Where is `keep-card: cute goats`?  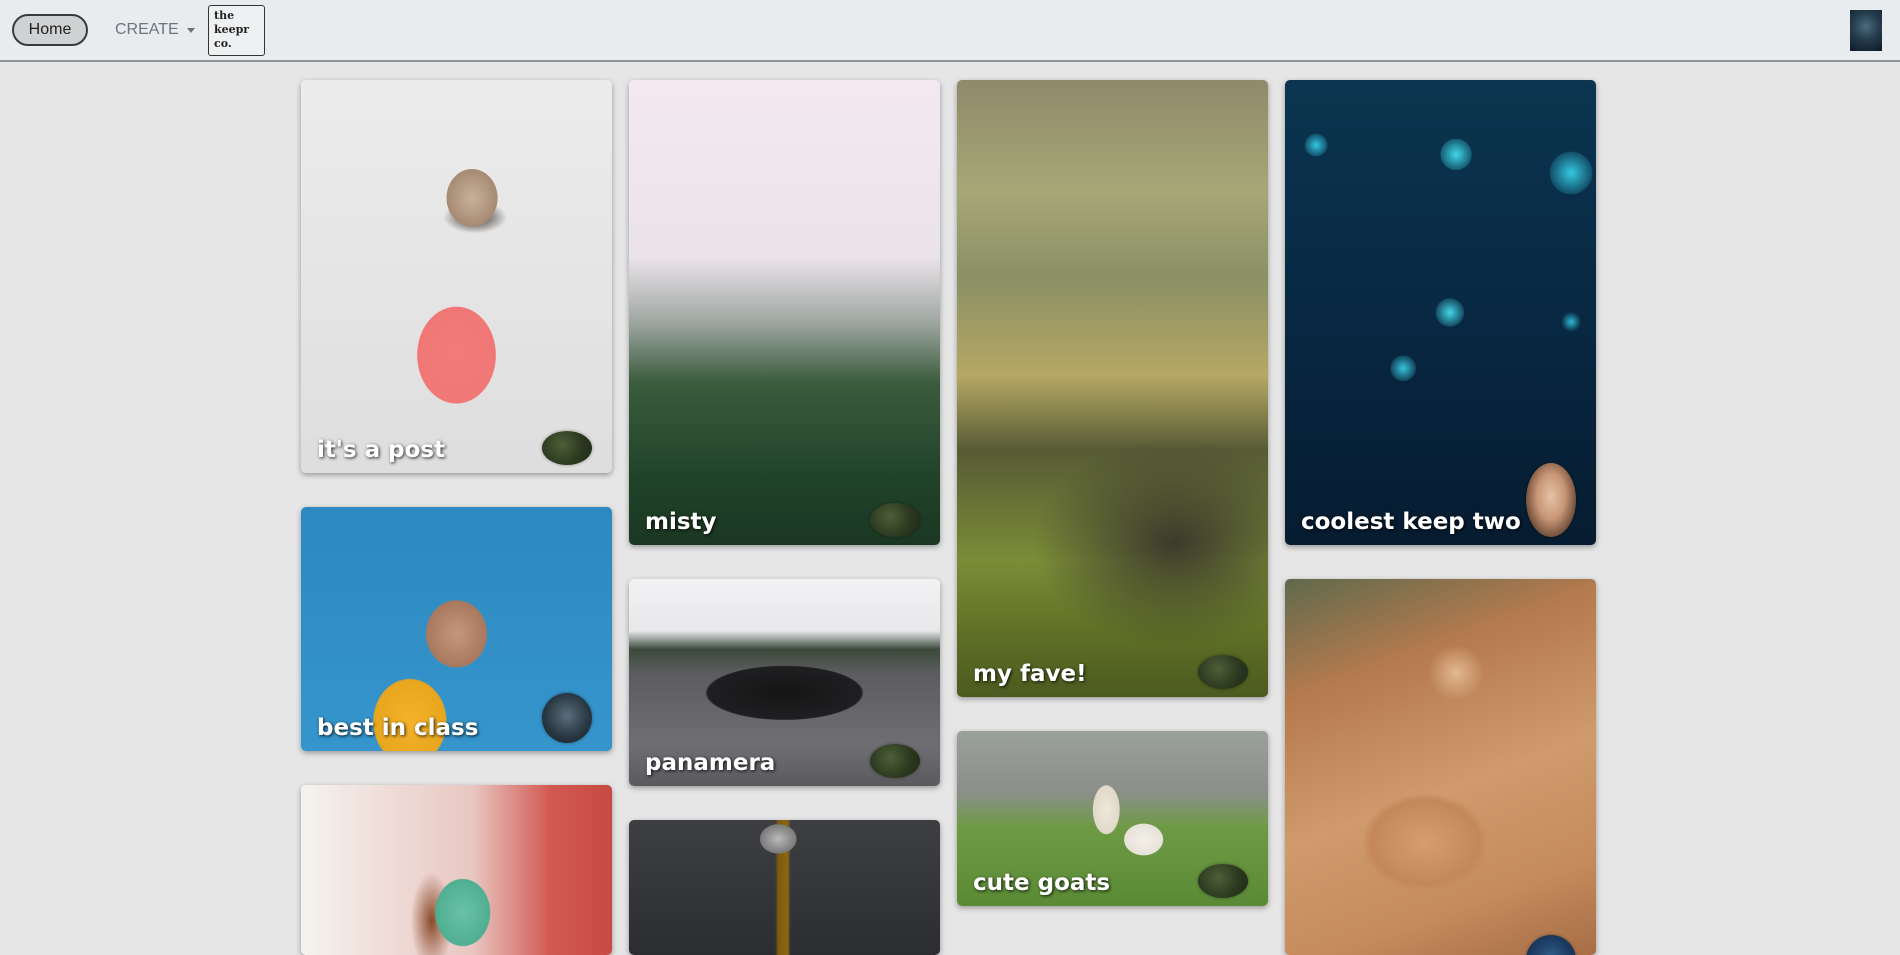 keep-card: cute goats is located at coordinates (1112, 818).